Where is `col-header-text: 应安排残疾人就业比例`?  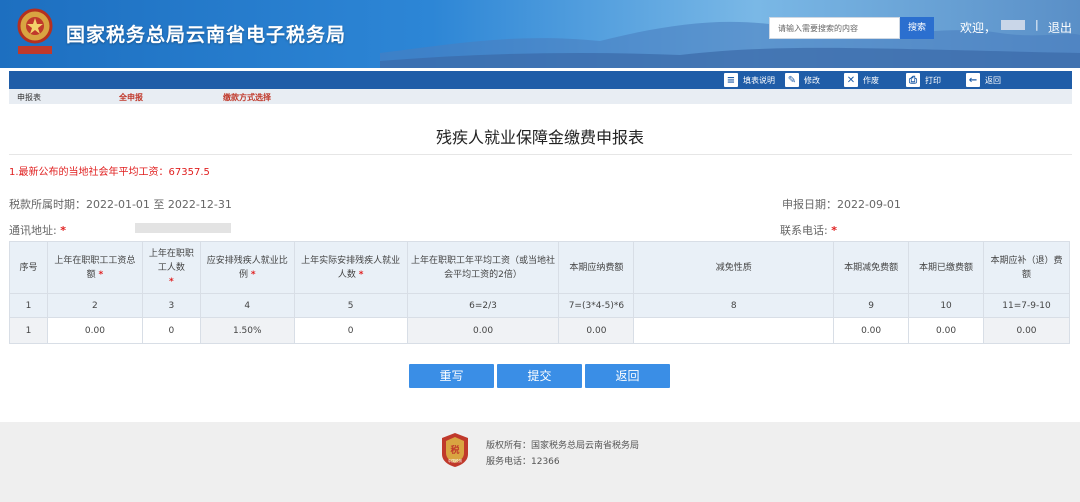
col-header-text: 应安排残疾人就业比例 is located at coordinates (247, 267).